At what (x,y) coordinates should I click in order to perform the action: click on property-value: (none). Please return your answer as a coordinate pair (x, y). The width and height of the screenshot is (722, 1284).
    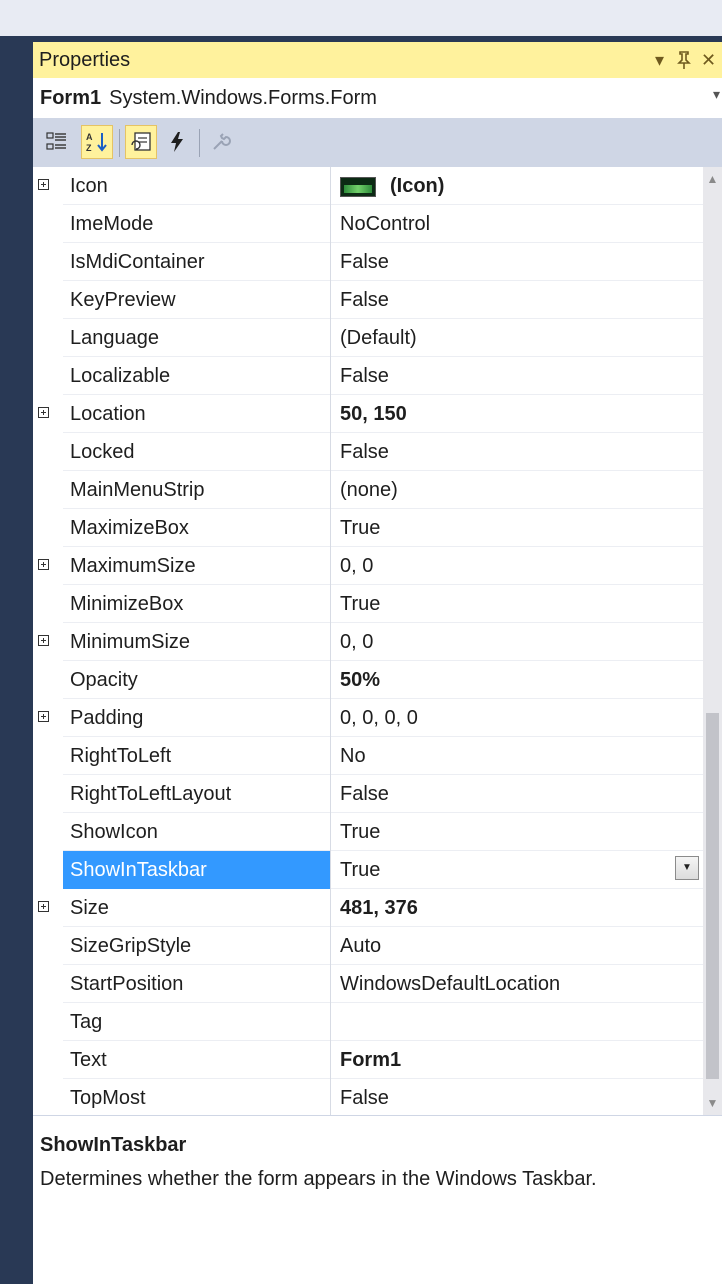
    Looking at the image, I should click on (517, 490).